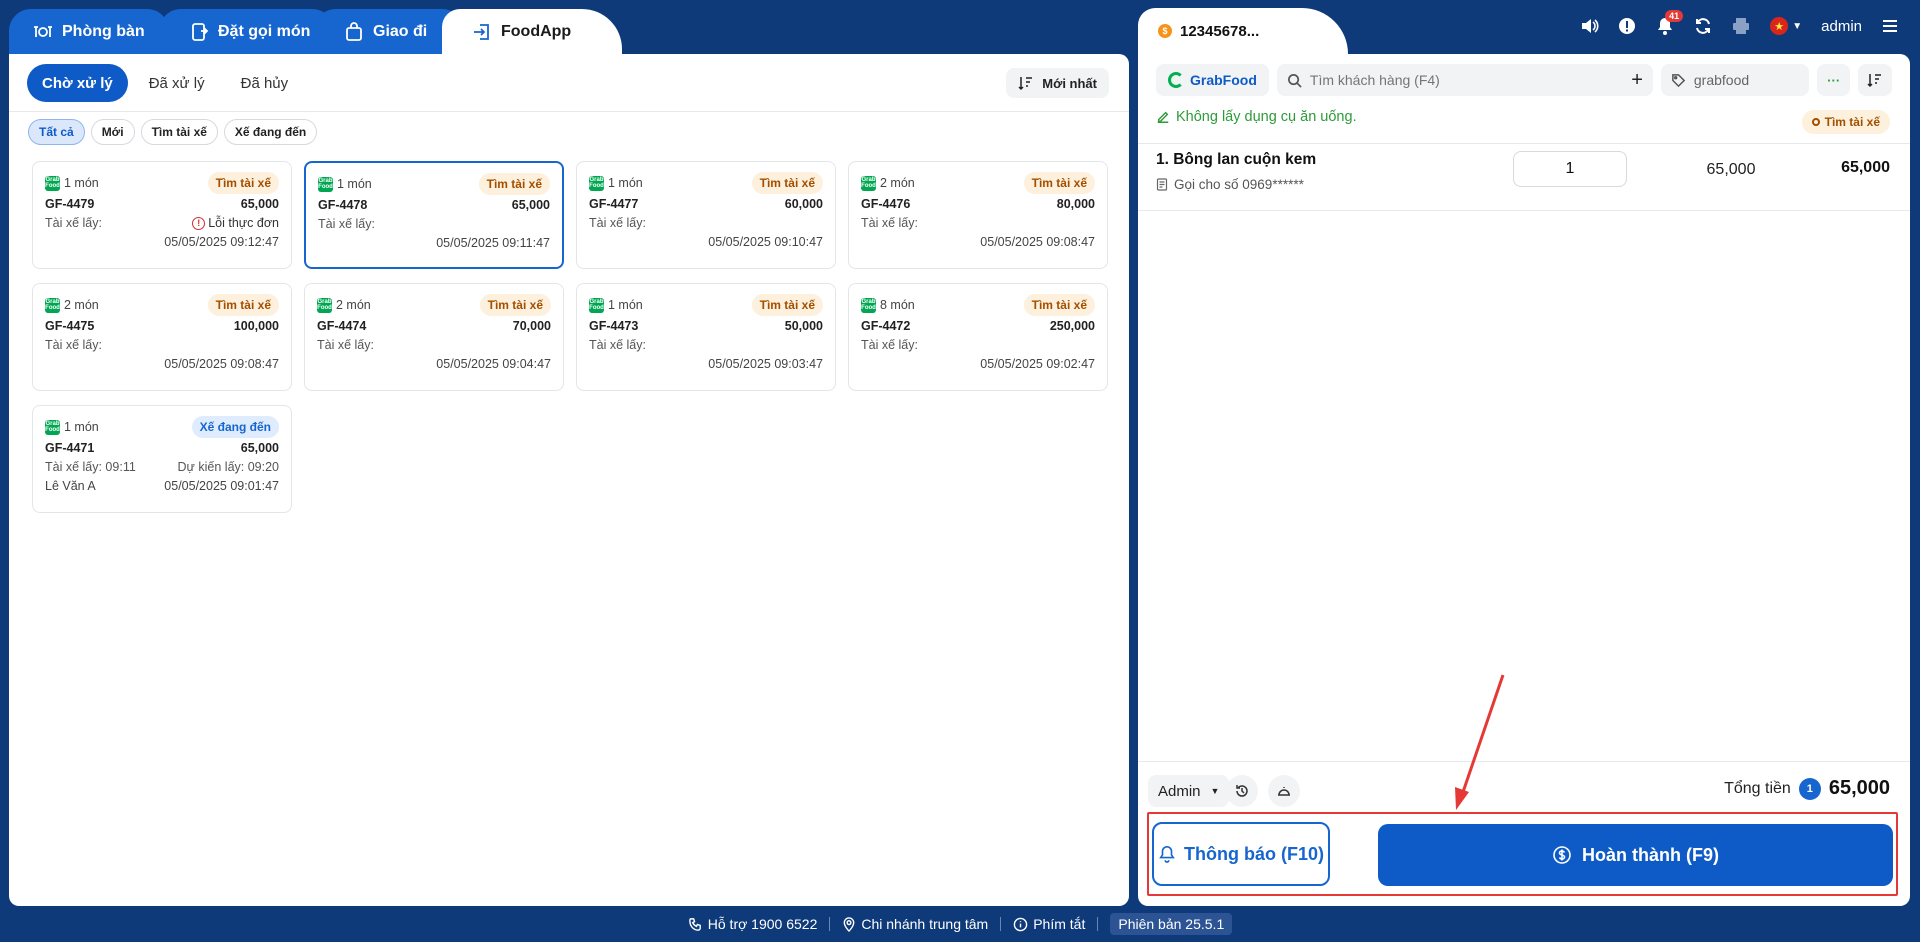 Image resolution: width=1920 pixels, height=942 pixels. What do you see at coordinates (614, 326) in the screenshot?
I see `order-code: GF-4473` at bounding box center [614, 326].